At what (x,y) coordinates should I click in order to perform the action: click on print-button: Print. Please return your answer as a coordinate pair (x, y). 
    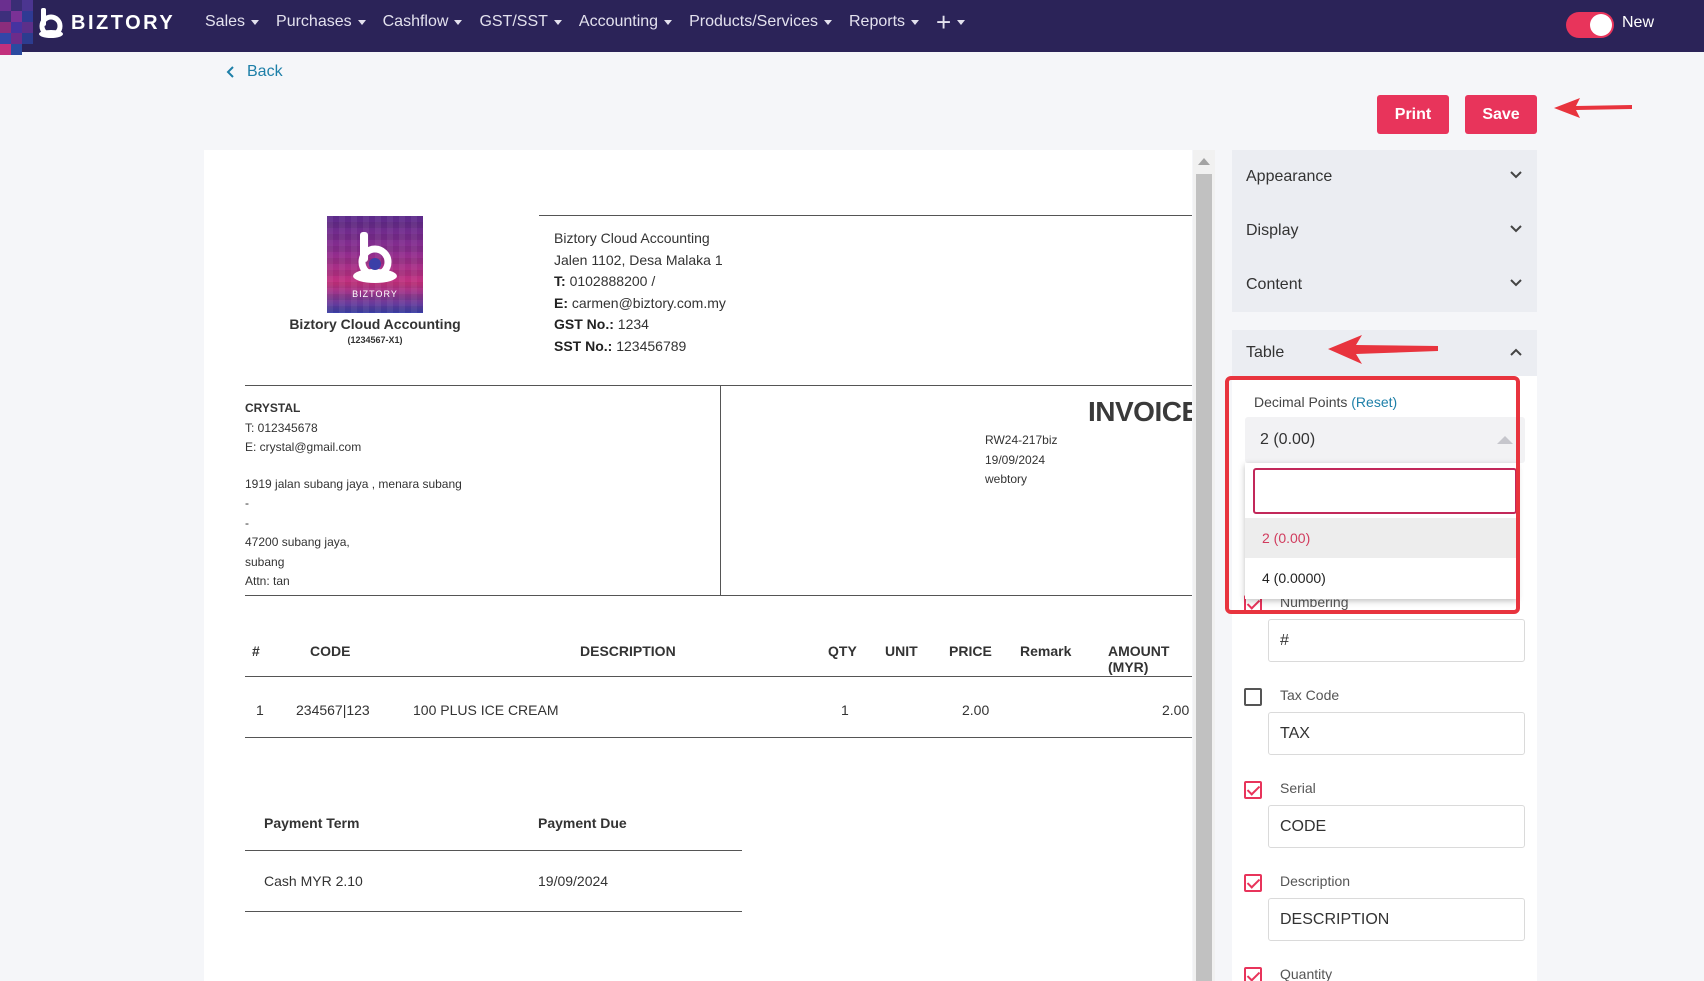
    Looking at the image, I should click on (1413, 114).